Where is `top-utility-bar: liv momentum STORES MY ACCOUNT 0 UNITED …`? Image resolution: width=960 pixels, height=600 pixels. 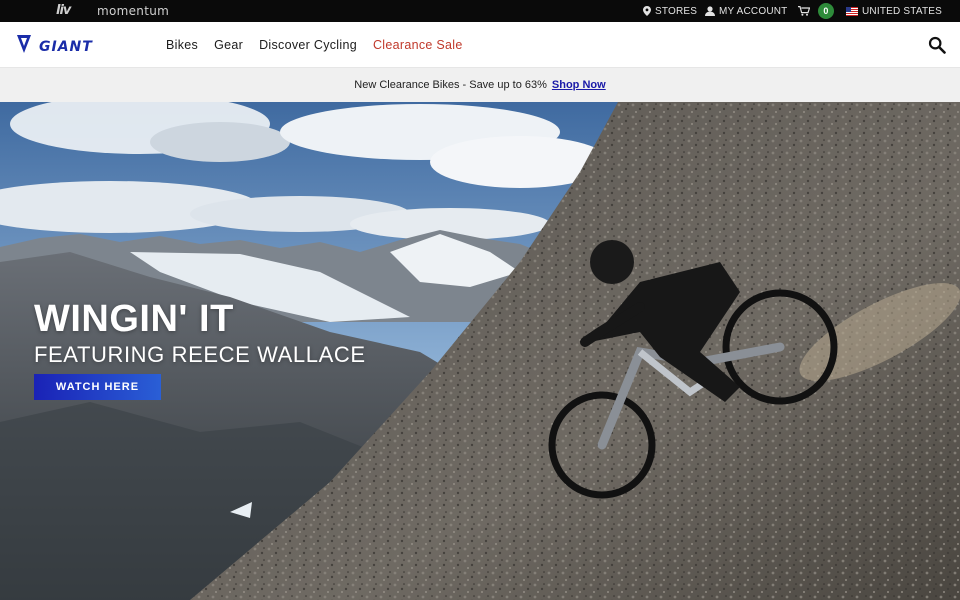
top-utility-bar: liv momentum STORES MY ACCOUNT 0 UNITED … is located at coordinates (480, 11).